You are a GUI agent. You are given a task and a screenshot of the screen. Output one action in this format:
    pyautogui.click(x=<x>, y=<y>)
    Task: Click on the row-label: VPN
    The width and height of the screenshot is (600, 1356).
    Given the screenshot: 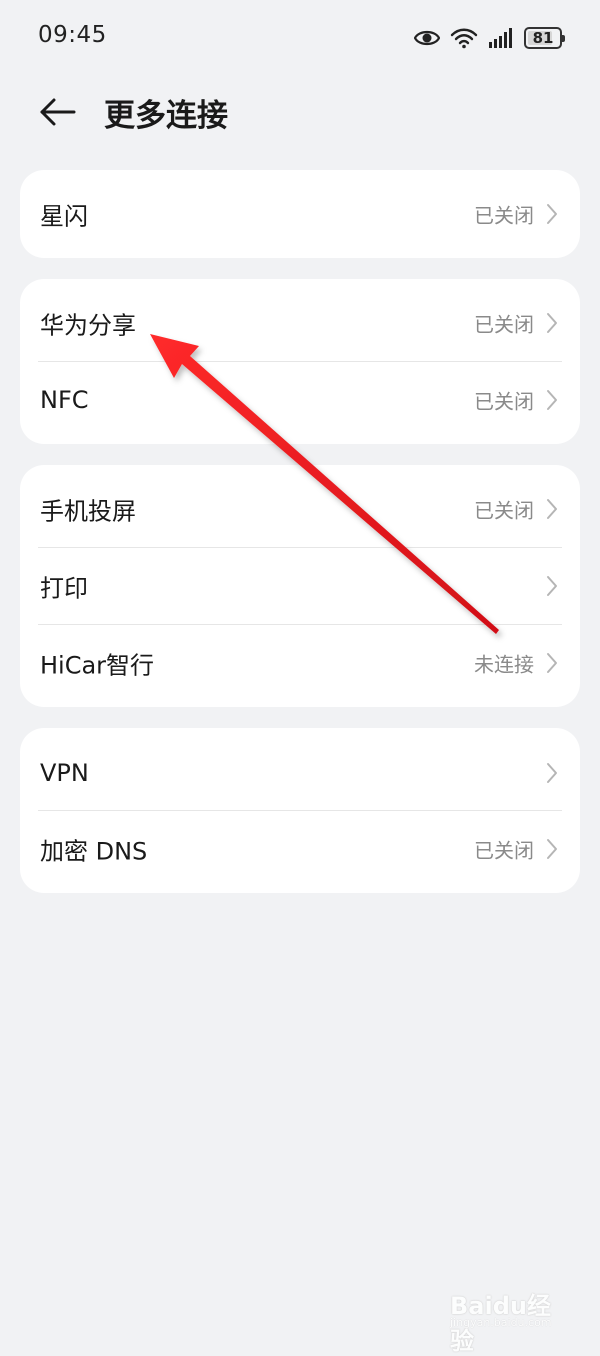 What is the action you would take?
    pyautogui.click(x=64, y=773)
    